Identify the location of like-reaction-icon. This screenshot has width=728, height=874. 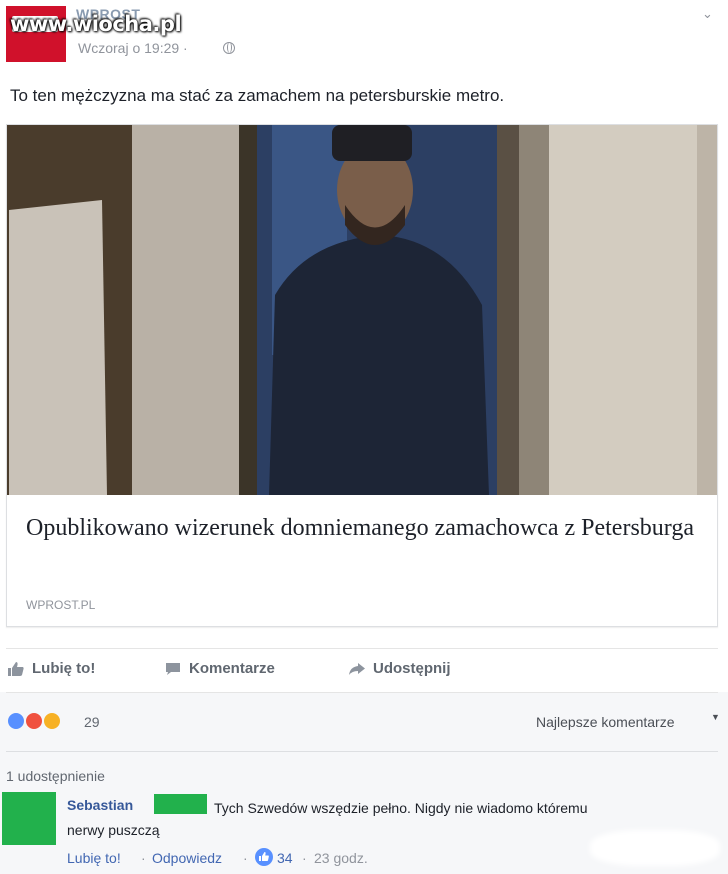
(16, 721).